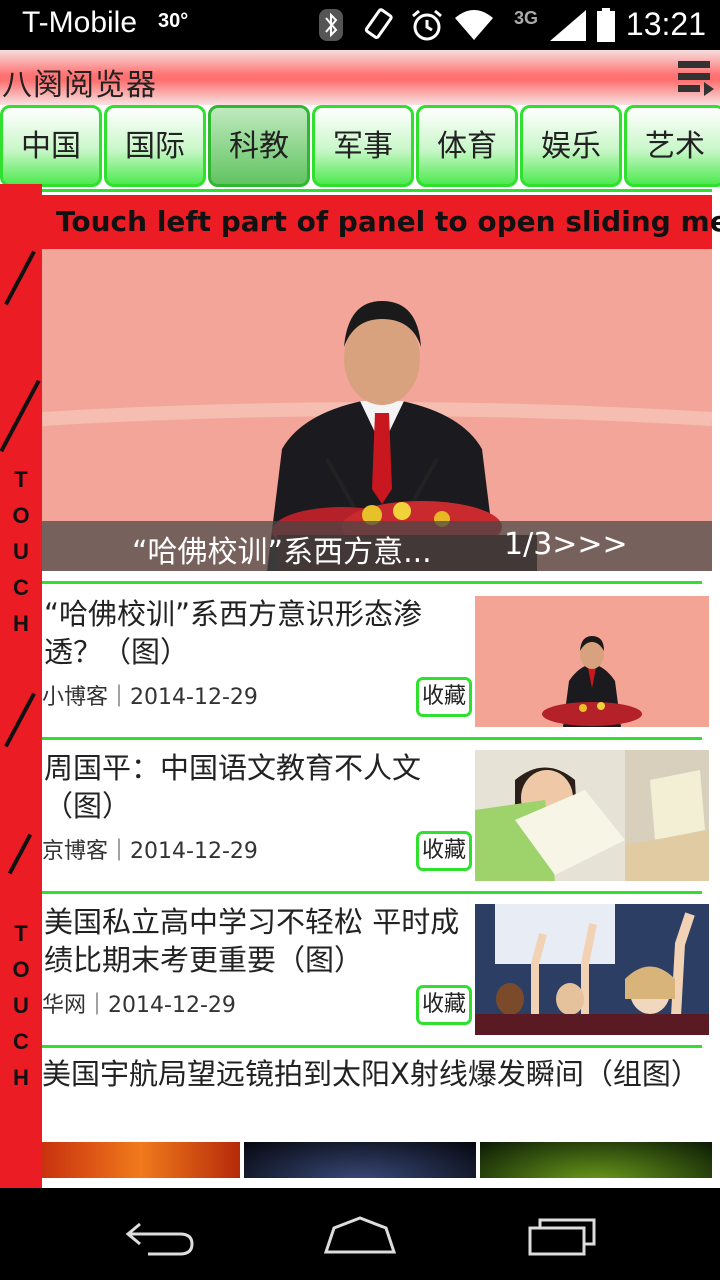 This screenshot has height=1280, width=720. What do you see at coordinates (363, 146) in the screenshot?
I see `tab-military: 军事` at bounding box center [363, 146].